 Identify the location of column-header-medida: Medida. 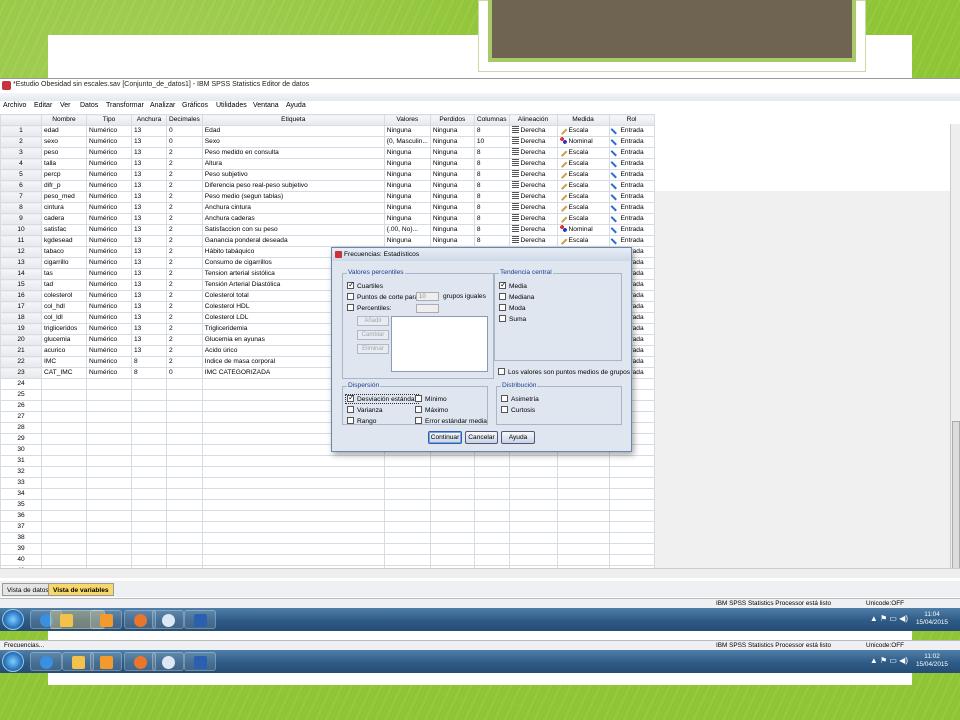
(583, 120).